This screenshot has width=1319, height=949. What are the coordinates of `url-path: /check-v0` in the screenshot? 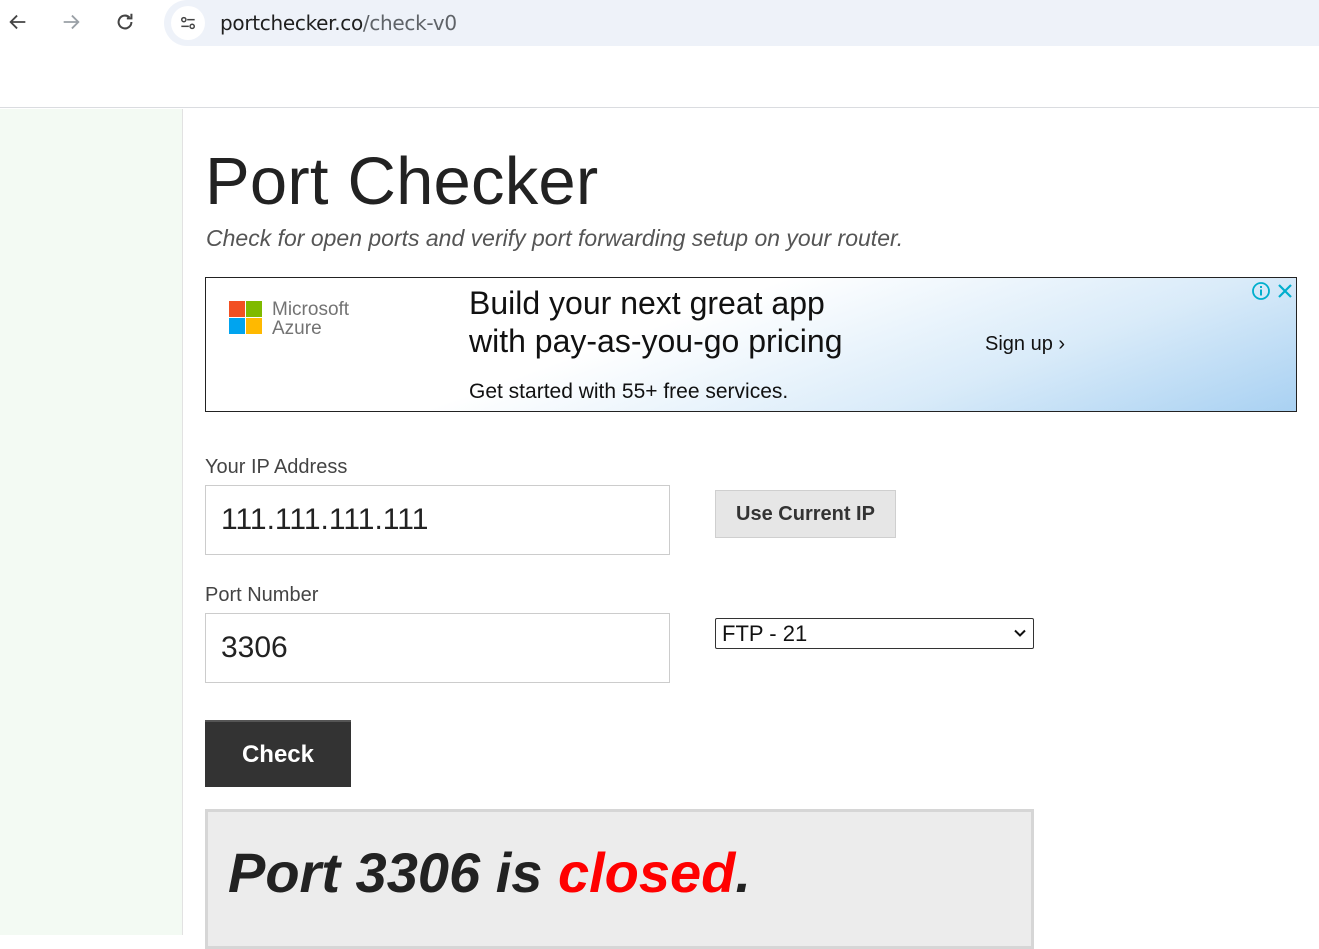 It's located at (409, 23).